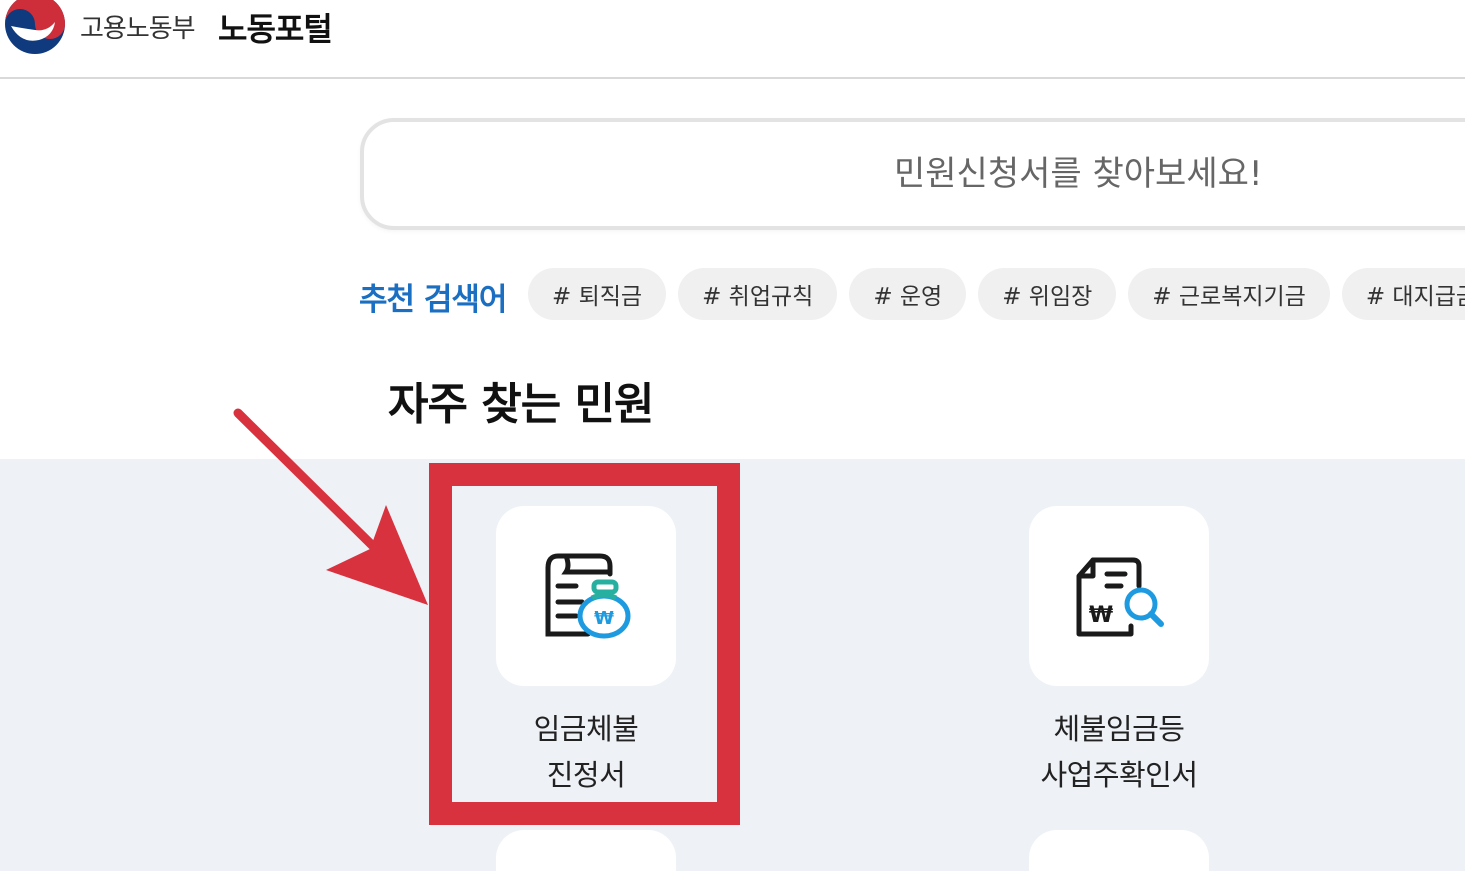 The height and width of the screenshot is (871, 1465). I want to click on keyword-tag: # 운영, so click(908, 294).